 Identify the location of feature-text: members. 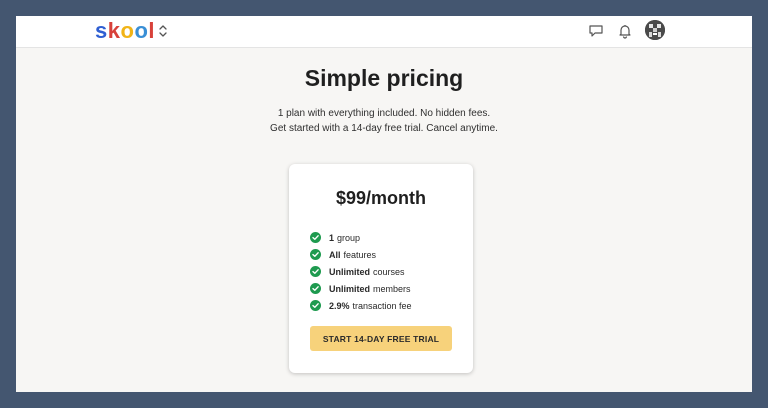
(392, 288).